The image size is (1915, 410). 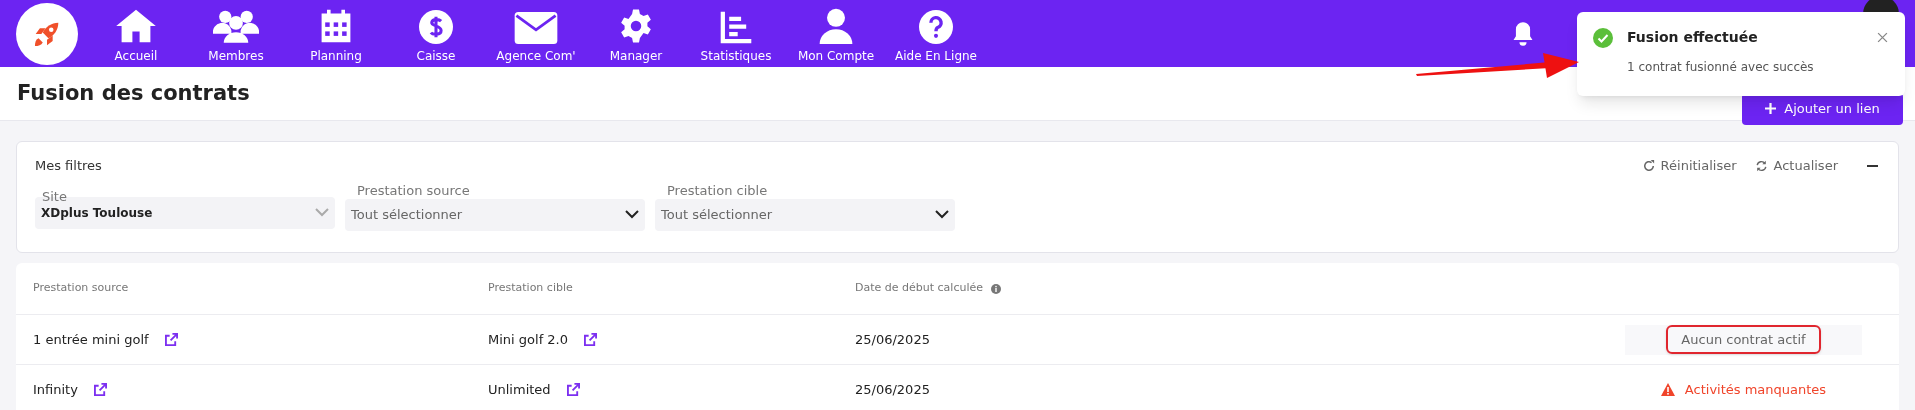 What do you see at coordinates (1755, 389) in the screenshot?
I see `status-text: Activités manquantes` at bounding box center [1755, 389].